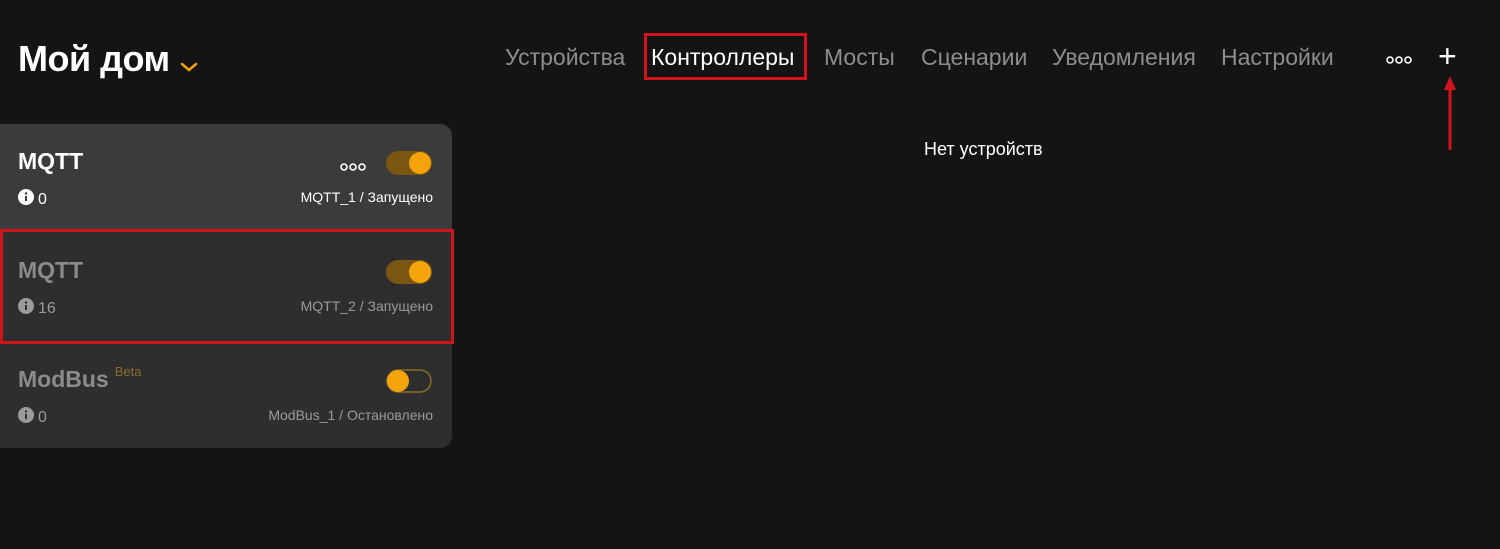 This screenshot has height=549, width=1500. Describe the element at coordinates (226, 395) in the screenshot. I see `controller-card-modbus: ModBus Beta 0 ModBus_1 / Остановлено` at that location.